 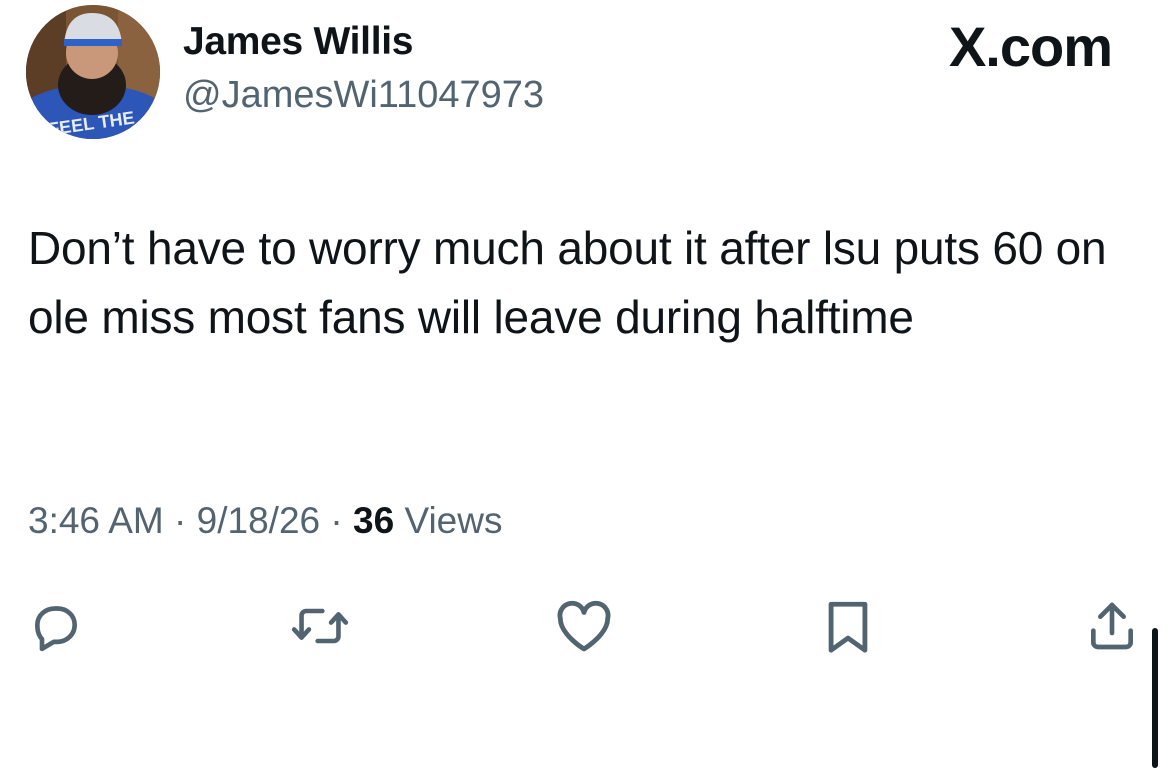 What do you see at coordinates (56, 629) in the screenshot?
I see `reply-icon` at bounding box center [56, 629].